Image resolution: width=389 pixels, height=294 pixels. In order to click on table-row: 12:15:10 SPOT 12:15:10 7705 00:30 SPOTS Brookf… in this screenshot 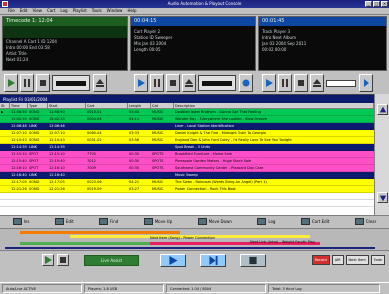, I will do `click(187, 154)`.